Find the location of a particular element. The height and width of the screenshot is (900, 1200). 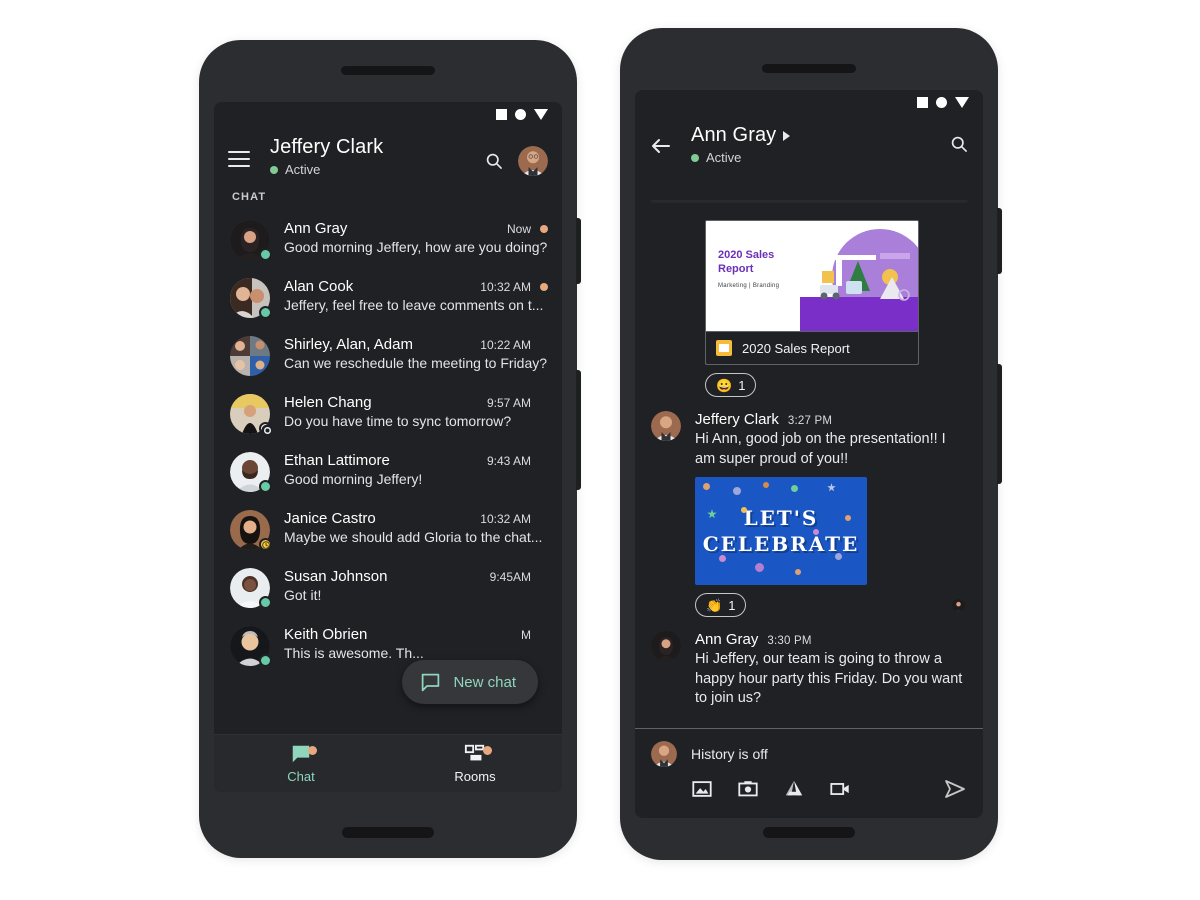

reaction-pill: 👏 1 is located at coordinates (721, 605).